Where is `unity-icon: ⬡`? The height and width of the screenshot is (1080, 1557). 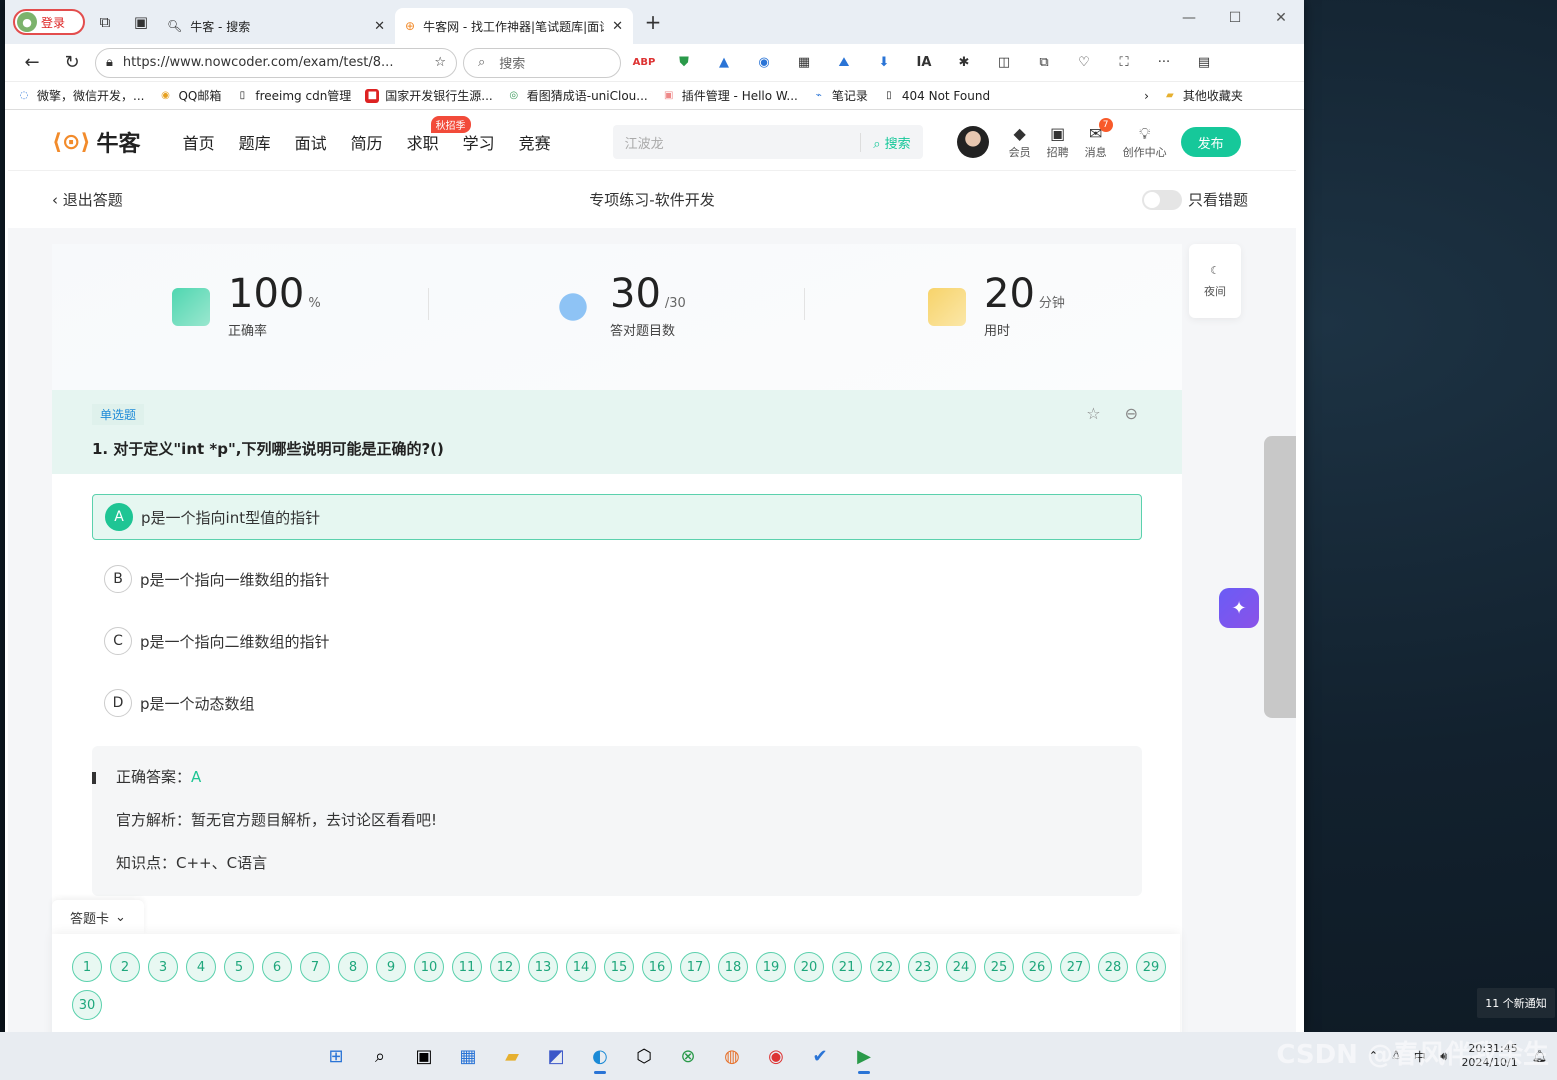
unity-icon: ⬡ is located at coordinates (644, 1056).